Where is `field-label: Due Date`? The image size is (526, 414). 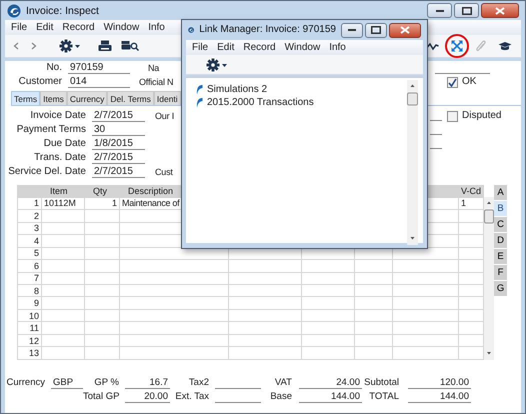 field-label: Due Date is located at coordinates (64, 144).